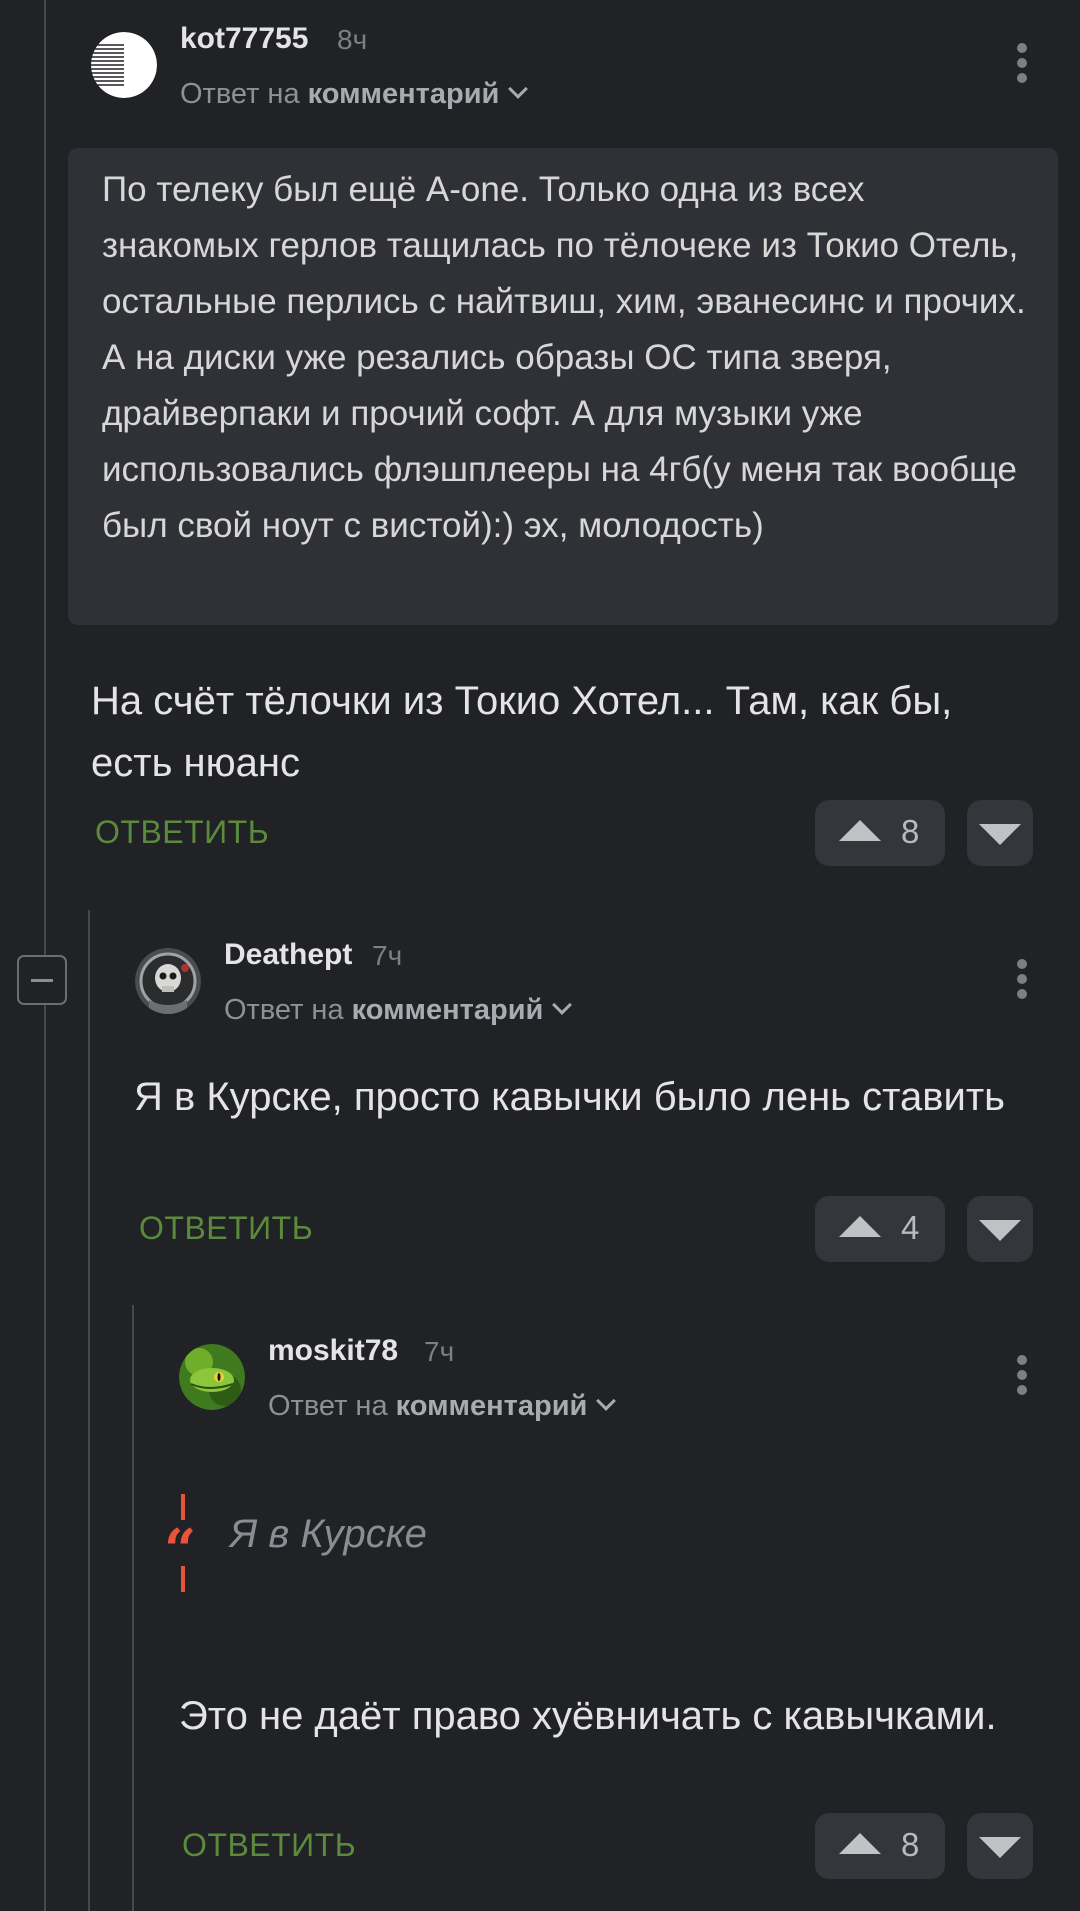 The height and width of the screenshot is (1911, 1080). I want to click on green-snake-avatar-icon, so click(212, 1377).